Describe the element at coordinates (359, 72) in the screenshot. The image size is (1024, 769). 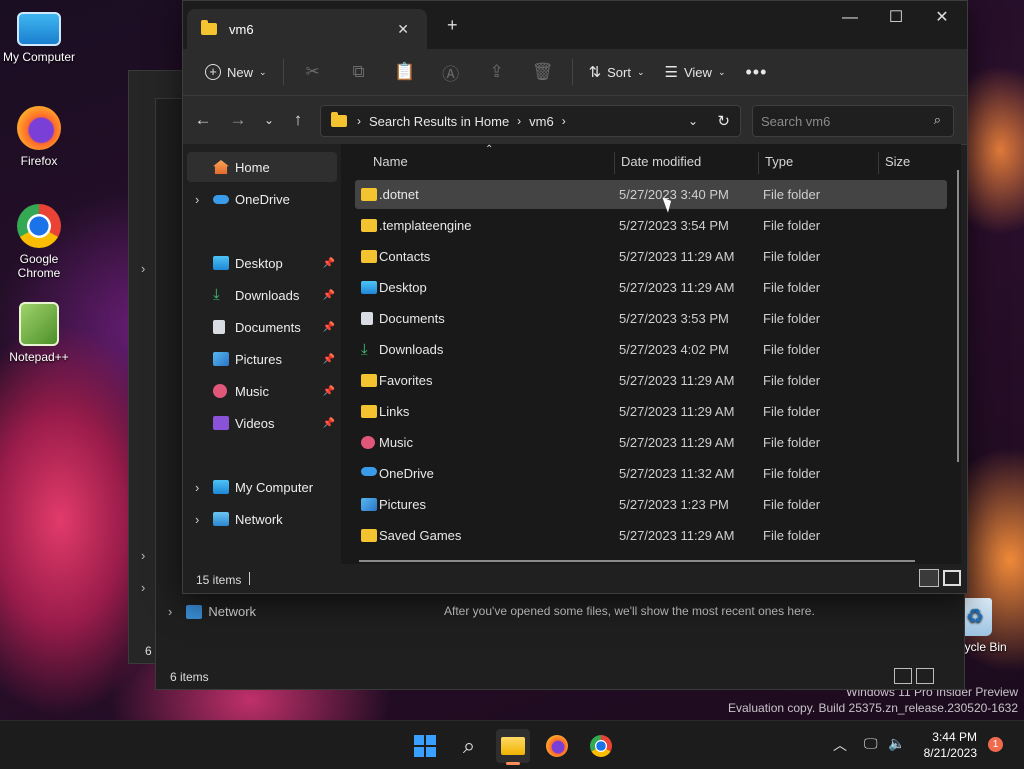
I see `copy-icon: ⧉` at that location.